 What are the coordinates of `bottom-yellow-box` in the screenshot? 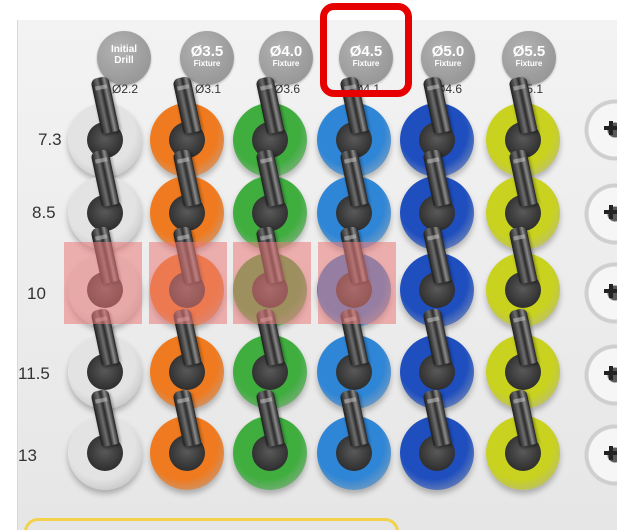 It's located at (211, 524).